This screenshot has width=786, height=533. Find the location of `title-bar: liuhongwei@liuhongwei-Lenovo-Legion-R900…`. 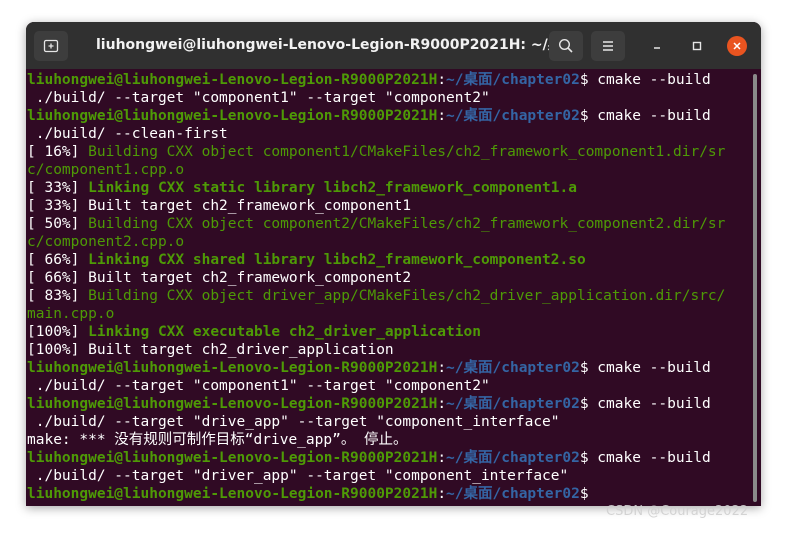

title-bar: liuhongwei@liuhongwei-Lenovo-Legion-R900… is located at coordinates (393, 45).